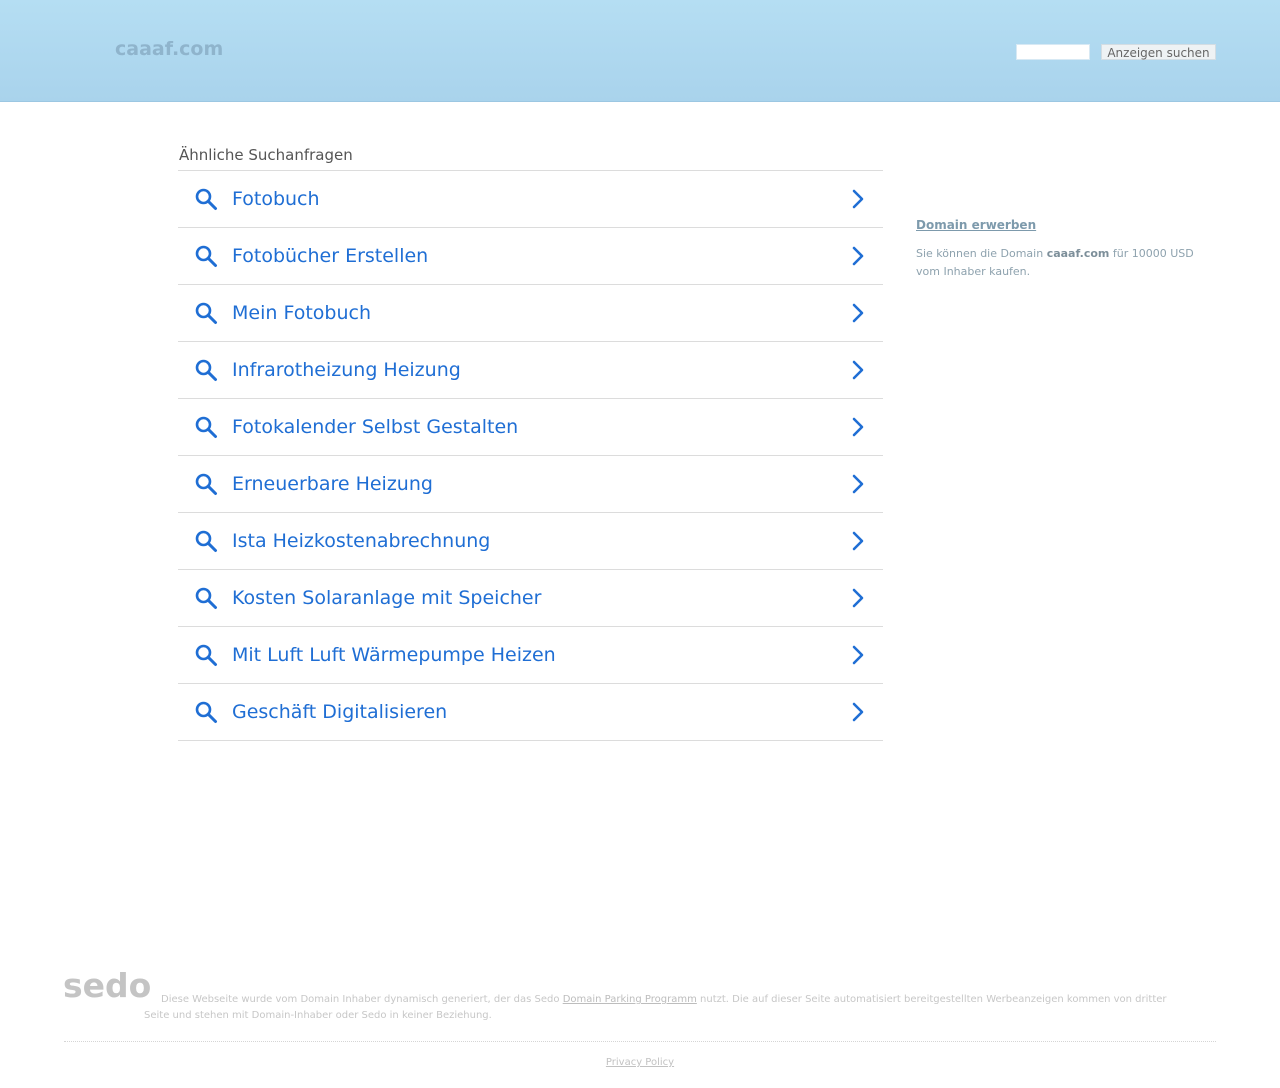 This screenshot has height=1088, width=1280. Describe the element at coordinates (340, 712) in the screenshot. I see `related-search-label: Geschäft Digitalisieren` at that location.